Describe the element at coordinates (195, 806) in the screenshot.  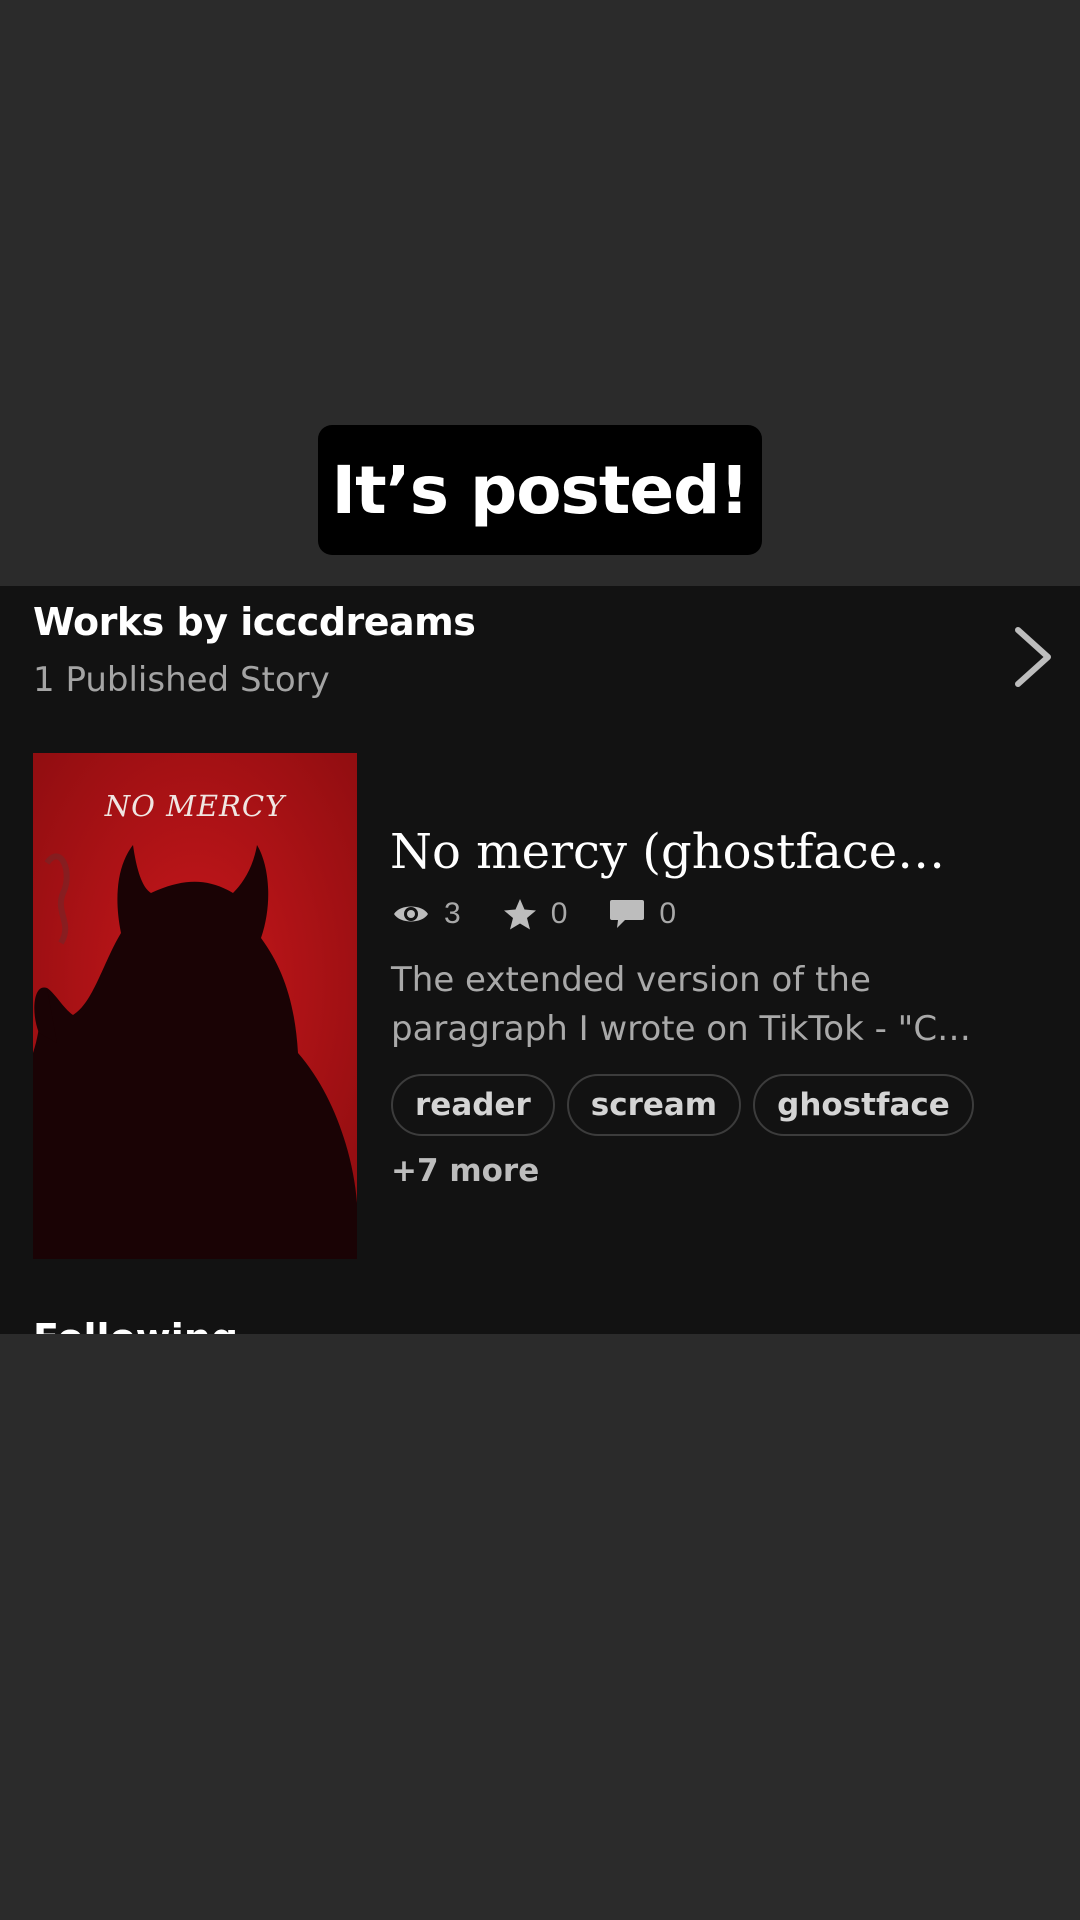
I see `cover-title: NO MERCY` at that location.